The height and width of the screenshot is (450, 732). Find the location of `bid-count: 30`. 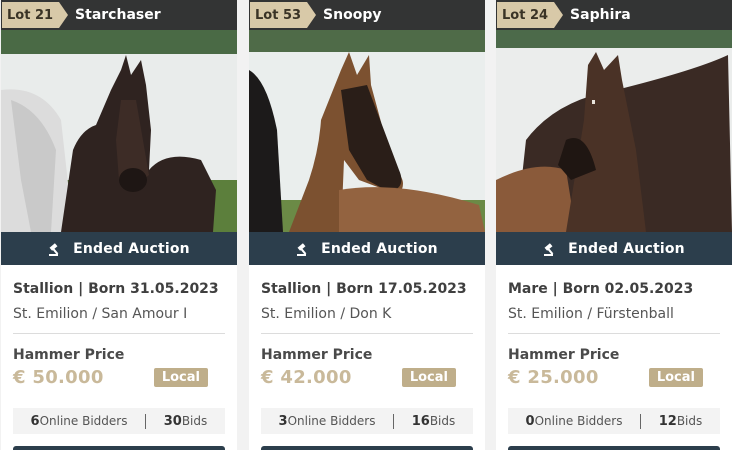

bid-count: 30 is located at coordinates (172, 421).